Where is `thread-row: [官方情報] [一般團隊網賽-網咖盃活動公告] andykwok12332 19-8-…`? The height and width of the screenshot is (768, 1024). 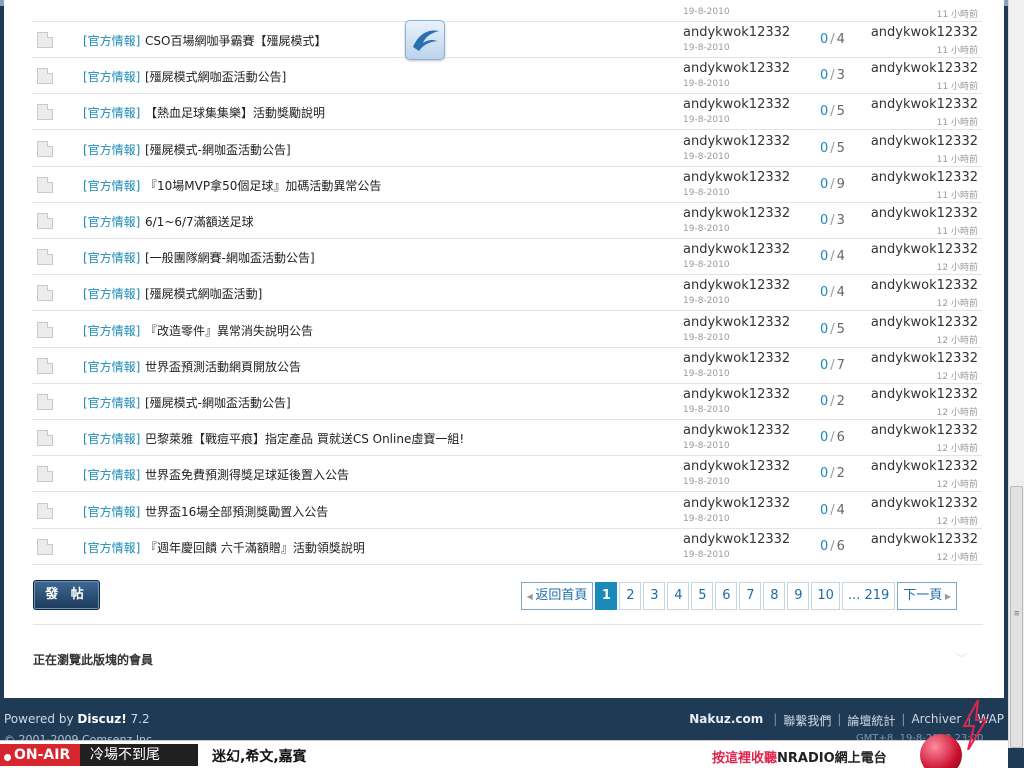
thread-row: [官方情報] [一般團隊網賽-網咖盃活動公告] andykwok12332 19-8-… is located at coordinates (507, 257).